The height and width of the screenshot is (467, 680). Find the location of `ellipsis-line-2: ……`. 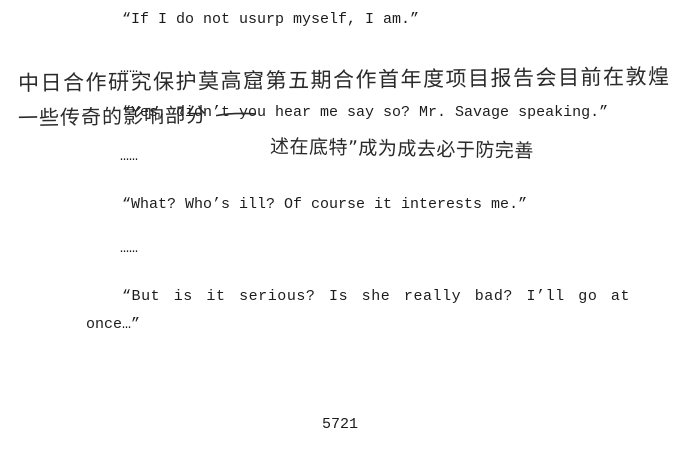

ellipsis-line-2: …… is located at coordinates (129, 156).